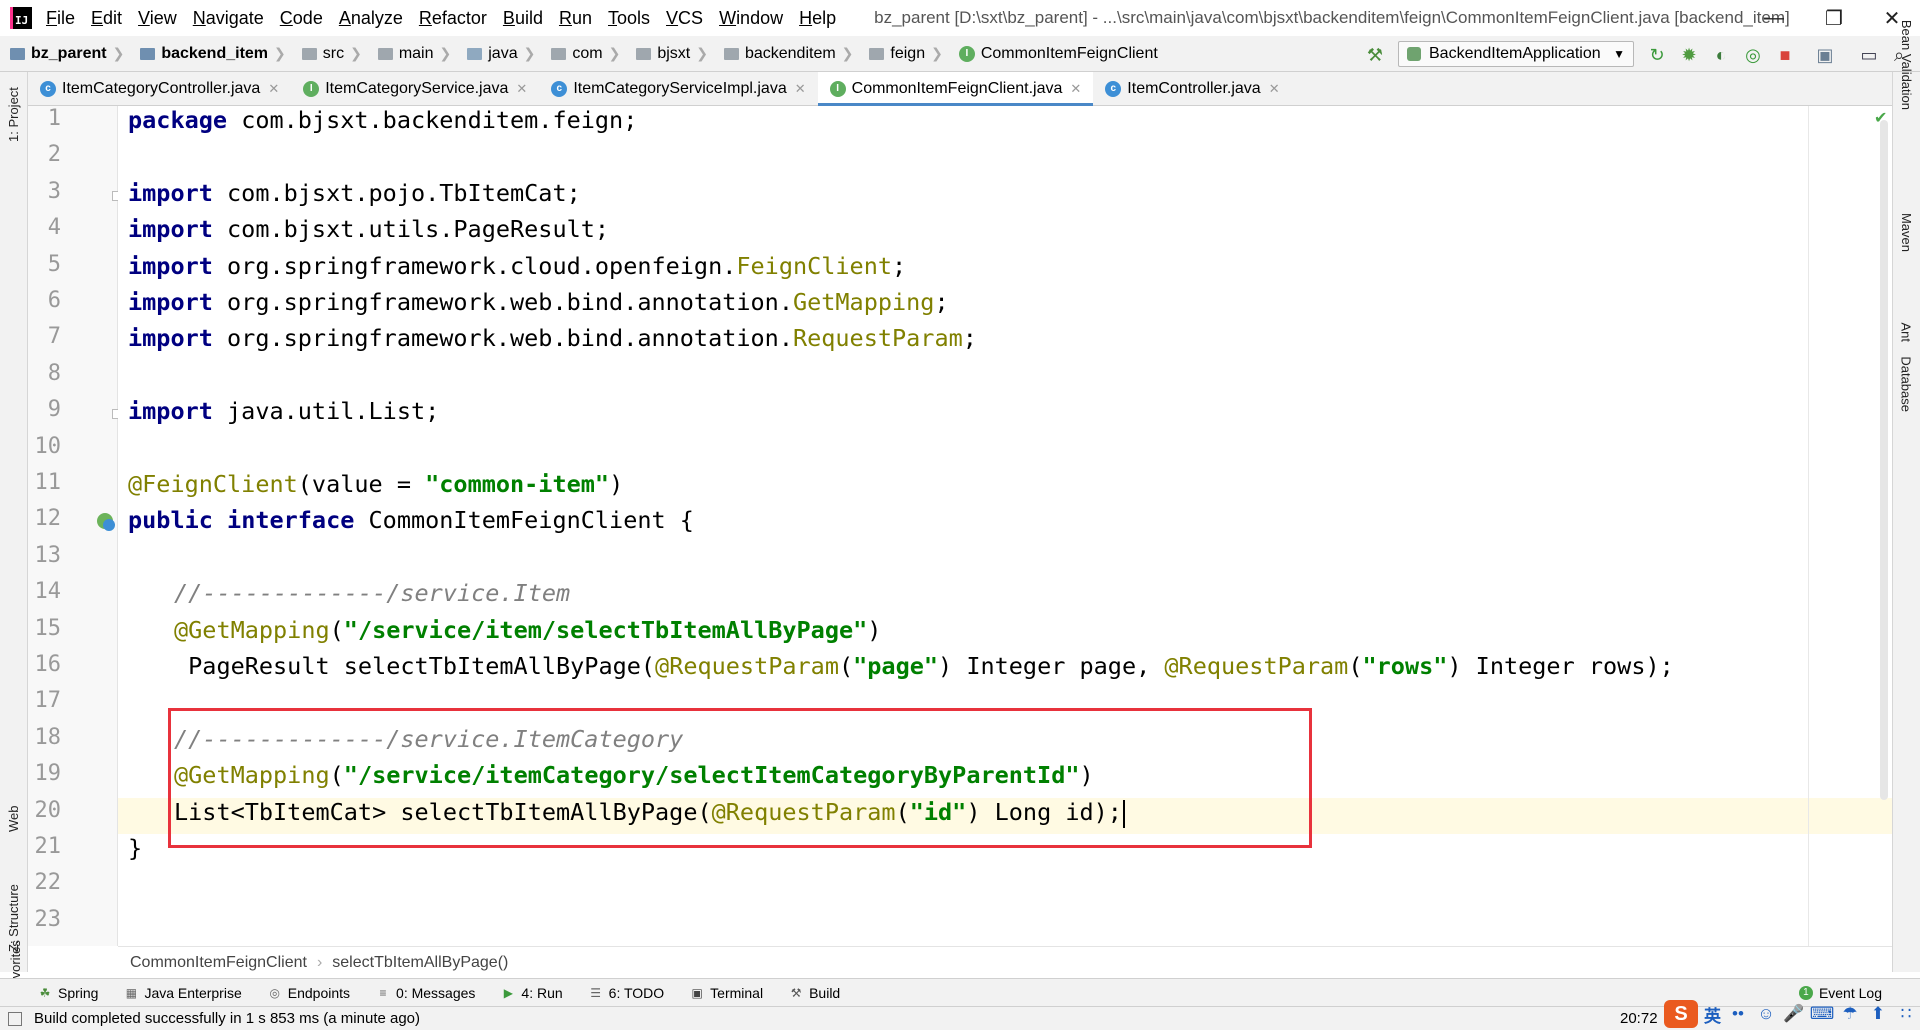 The image size is (1920, 1030). What do you see at coordinates (15, 1018) in the screenshot?
I see `tool-windows-toggle-icon` at bounding box center [15, 1018].